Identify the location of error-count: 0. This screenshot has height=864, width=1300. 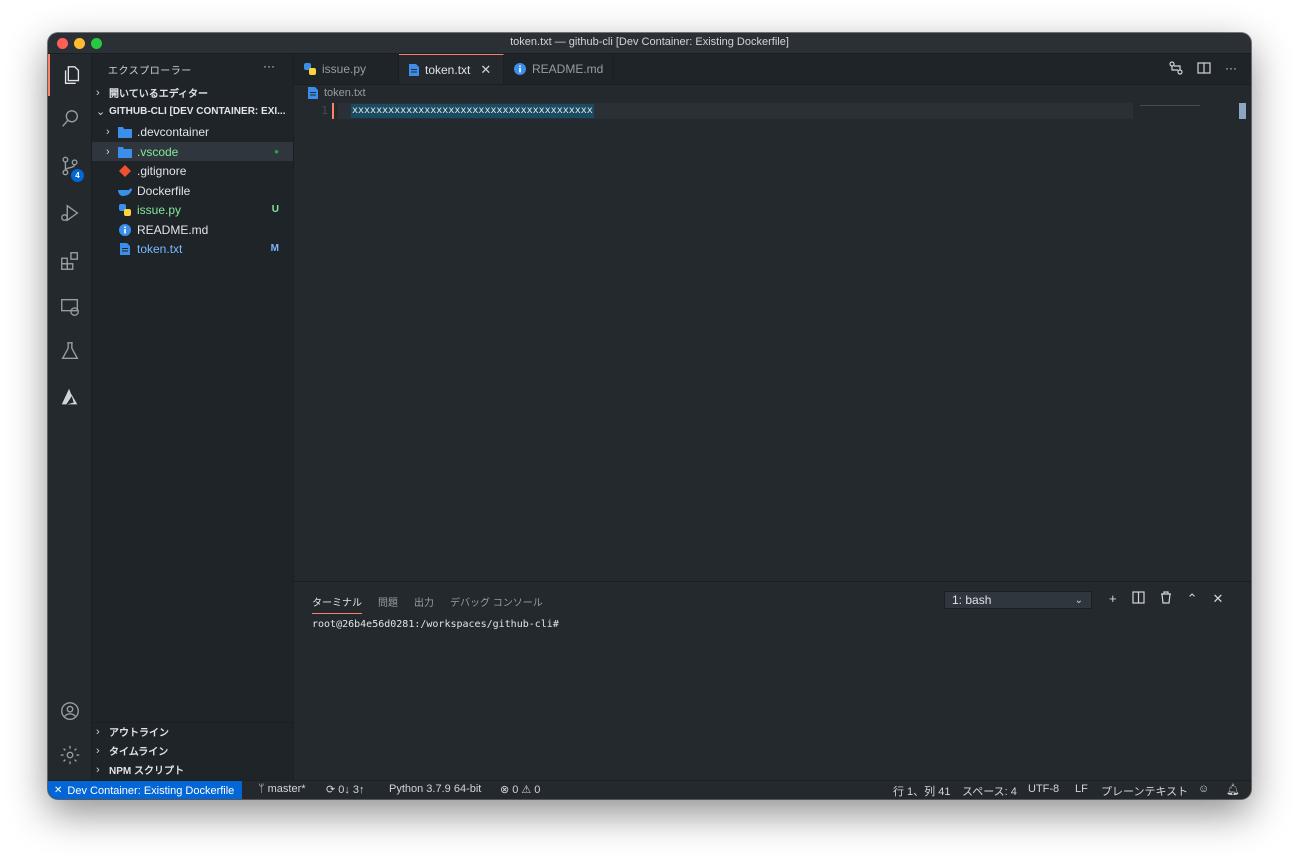
(515, 789).